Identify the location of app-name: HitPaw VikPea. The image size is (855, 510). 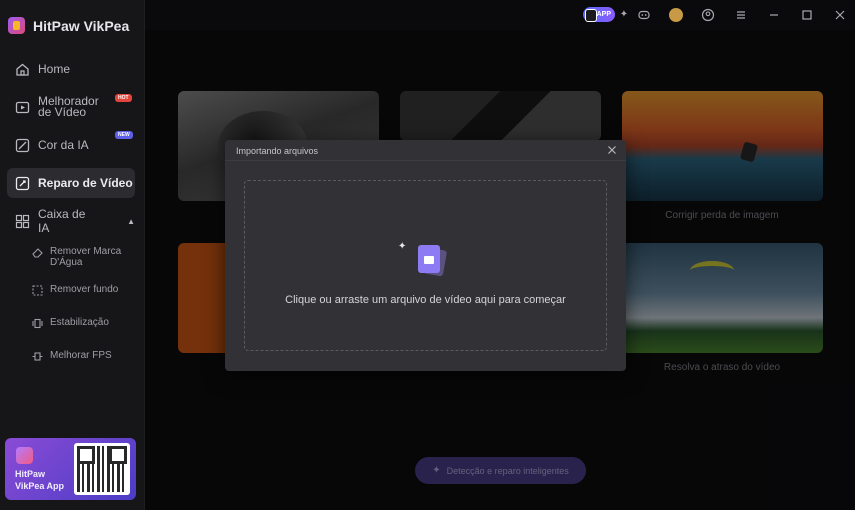
(81, 25).